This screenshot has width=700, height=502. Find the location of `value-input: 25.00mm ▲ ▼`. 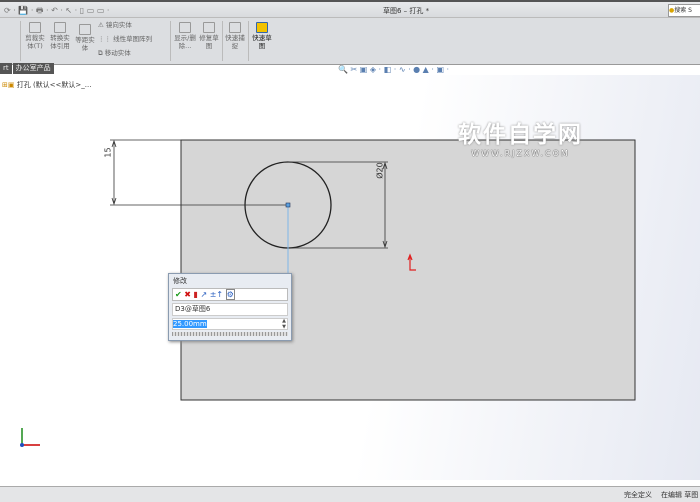

value-input: 25.00mm ▲ ▼ is located at coordinates (230, 324).